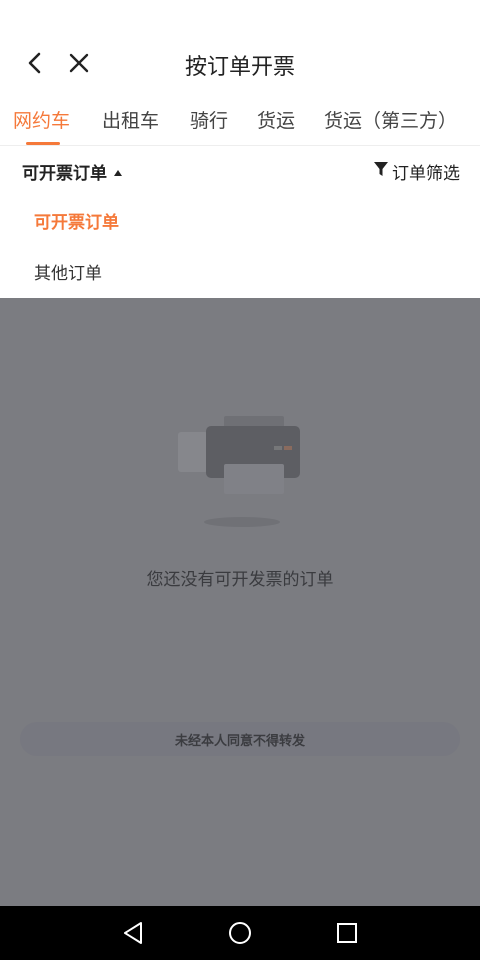  I want to click on order-filter-label: 订单筛选, so click(426, 174).